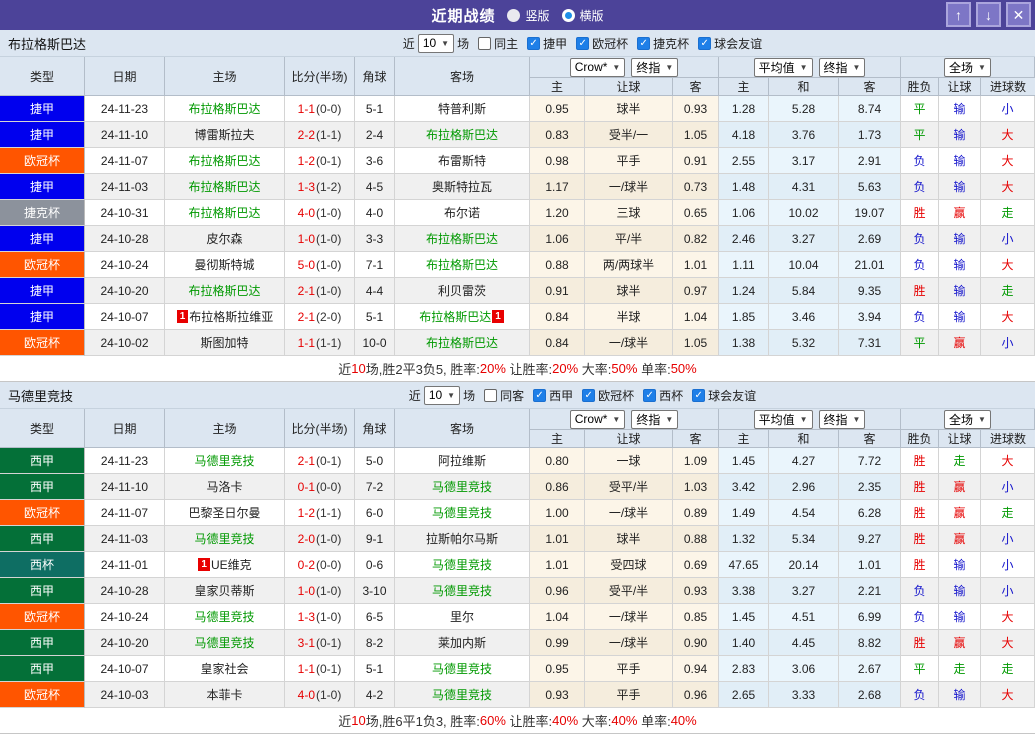  I want to click on team-name-text: 布拉格斯巴达, so click(461, 239).